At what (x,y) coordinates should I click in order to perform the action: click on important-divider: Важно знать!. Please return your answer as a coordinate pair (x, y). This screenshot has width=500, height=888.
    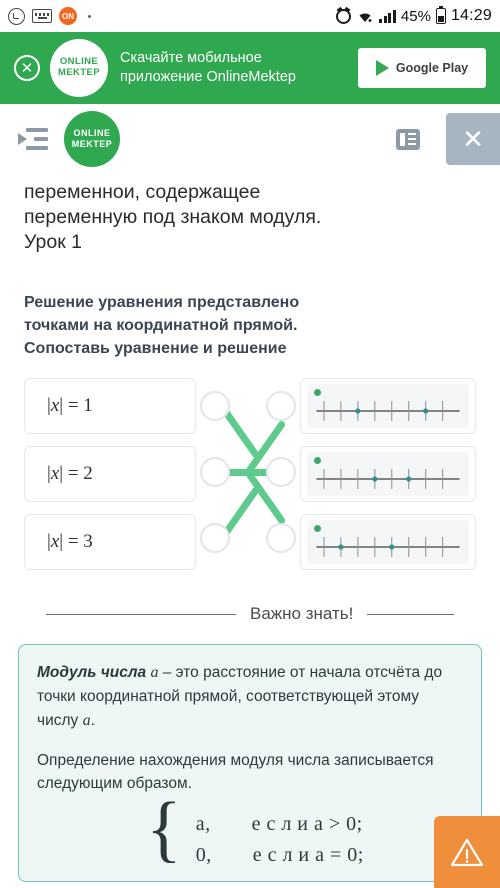
    Looking at the image, I should click on (250, 614).